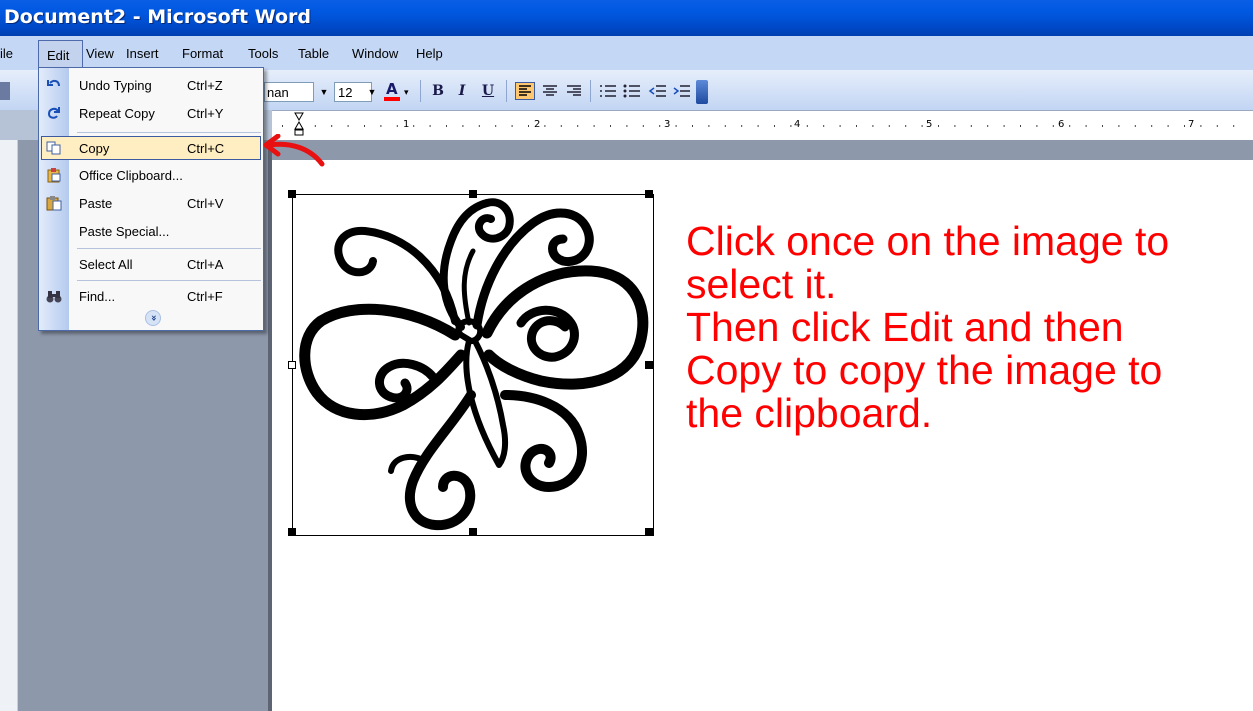 The height and width of the screenshot is (711, 1253). I want to click on menu-tools: Tools, so click(263, 53).